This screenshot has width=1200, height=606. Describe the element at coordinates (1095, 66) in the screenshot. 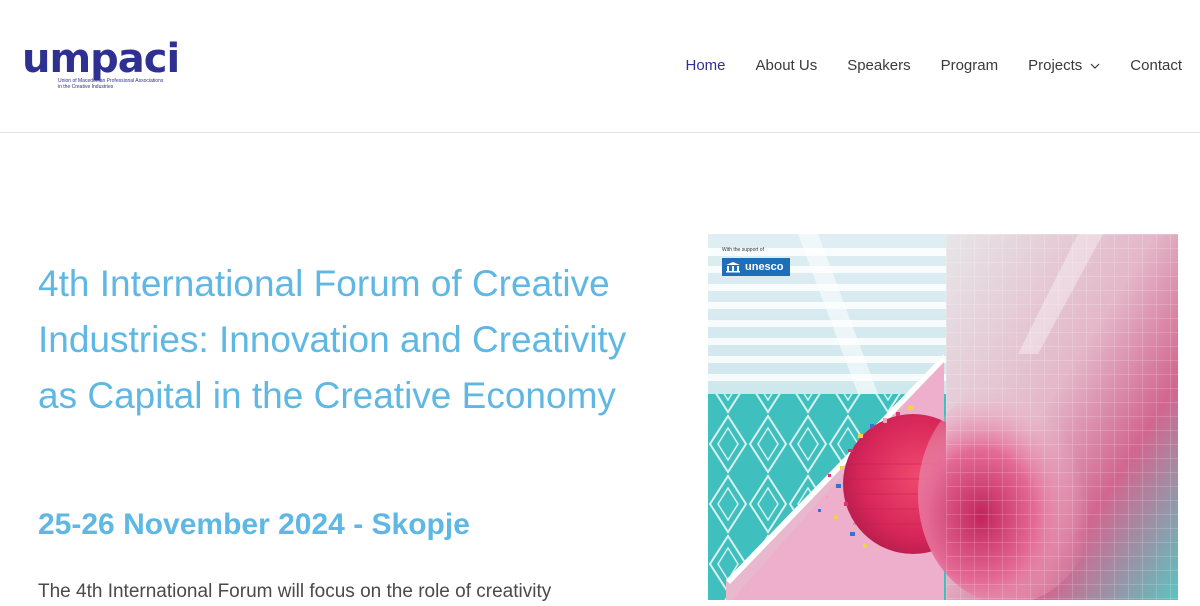

I see `chevron-down-icon` at that location.